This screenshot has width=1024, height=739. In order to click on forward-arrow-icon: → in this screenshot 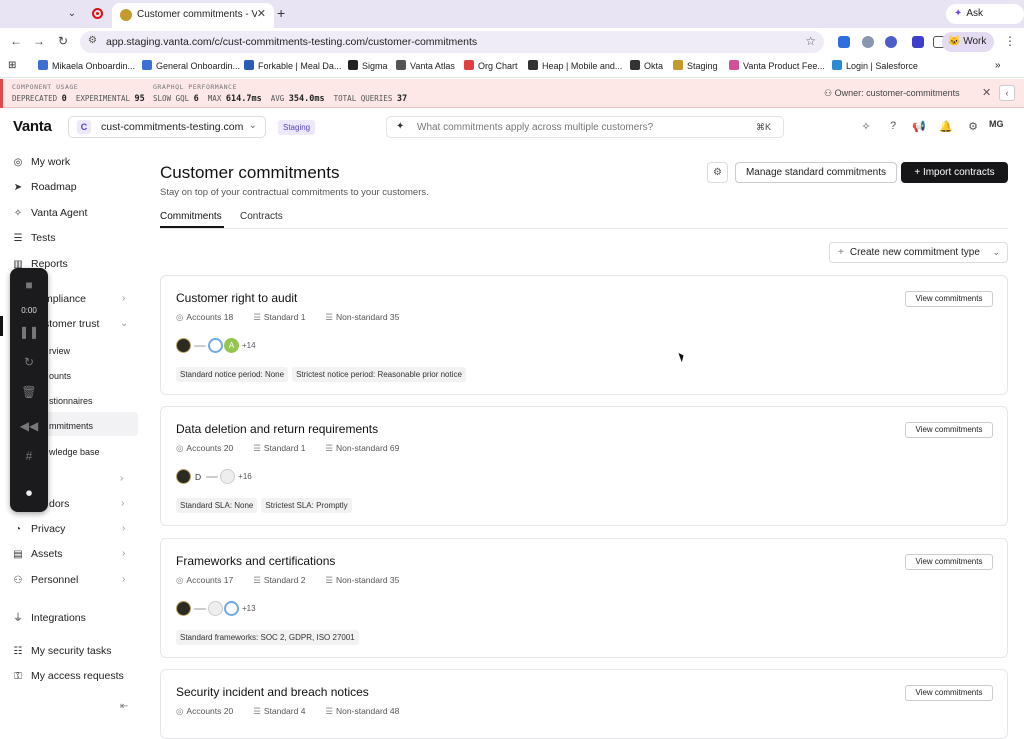, I will do `click(39, 41)`.